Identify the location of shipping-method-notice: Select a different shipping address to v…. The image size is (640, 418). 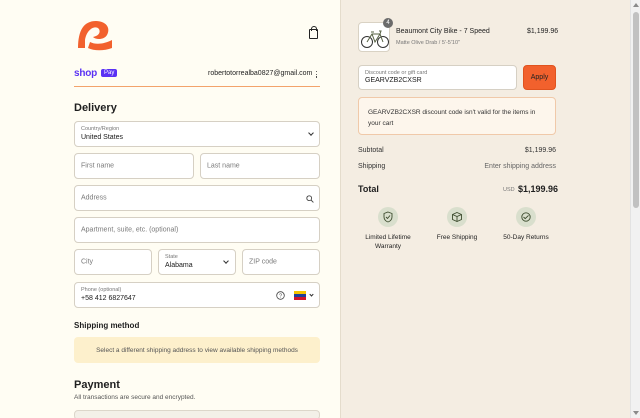
(197, 350).